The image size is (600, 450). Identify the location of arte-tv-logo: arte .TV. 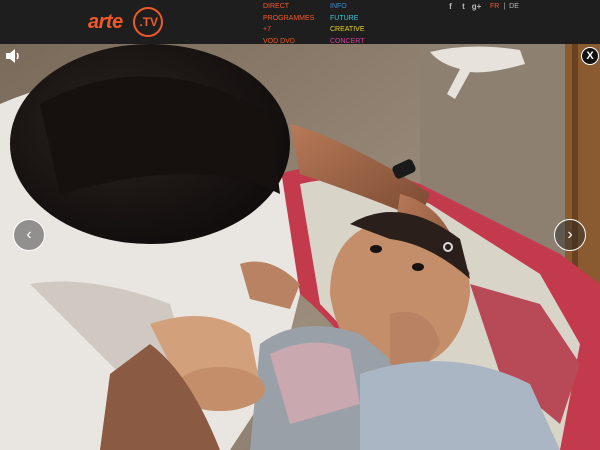
(125, 22).